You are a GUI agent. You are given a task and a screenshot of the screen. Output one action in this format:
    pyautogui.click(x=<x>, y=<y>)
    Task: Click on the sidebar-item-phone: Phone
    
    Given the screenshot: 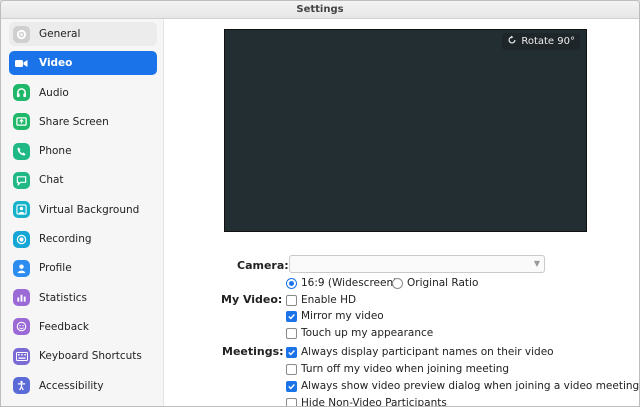 What is the action you would take?
    pyautogui.click(x=83, y=151)
    